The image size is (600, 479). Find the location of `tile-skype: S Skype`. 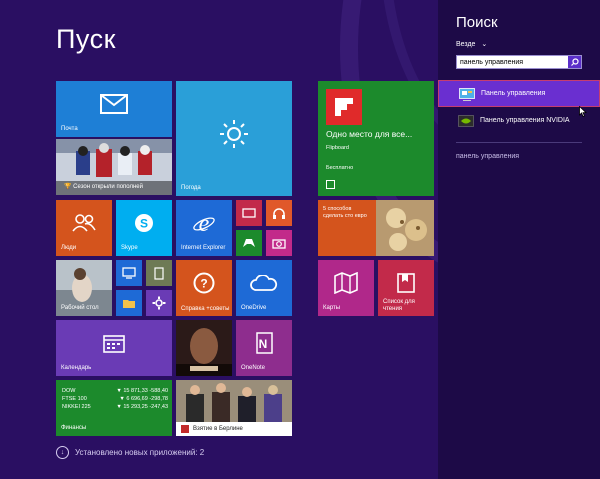

tile-skype: S Skype is located at coordinates (144, 228).